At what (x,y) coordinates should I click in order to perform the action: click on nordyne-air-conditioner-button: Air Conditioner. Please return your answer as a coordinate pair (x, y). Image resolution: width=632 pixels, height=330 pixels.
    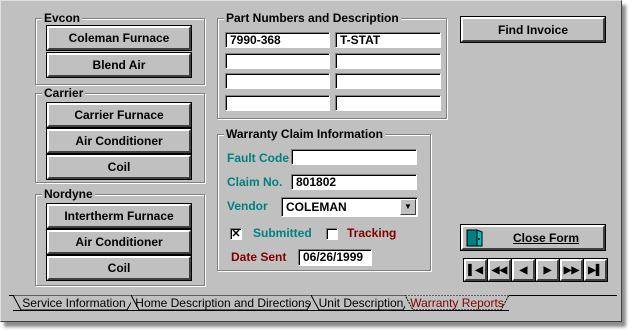
    Looking at the image, I should click on (119, 242).